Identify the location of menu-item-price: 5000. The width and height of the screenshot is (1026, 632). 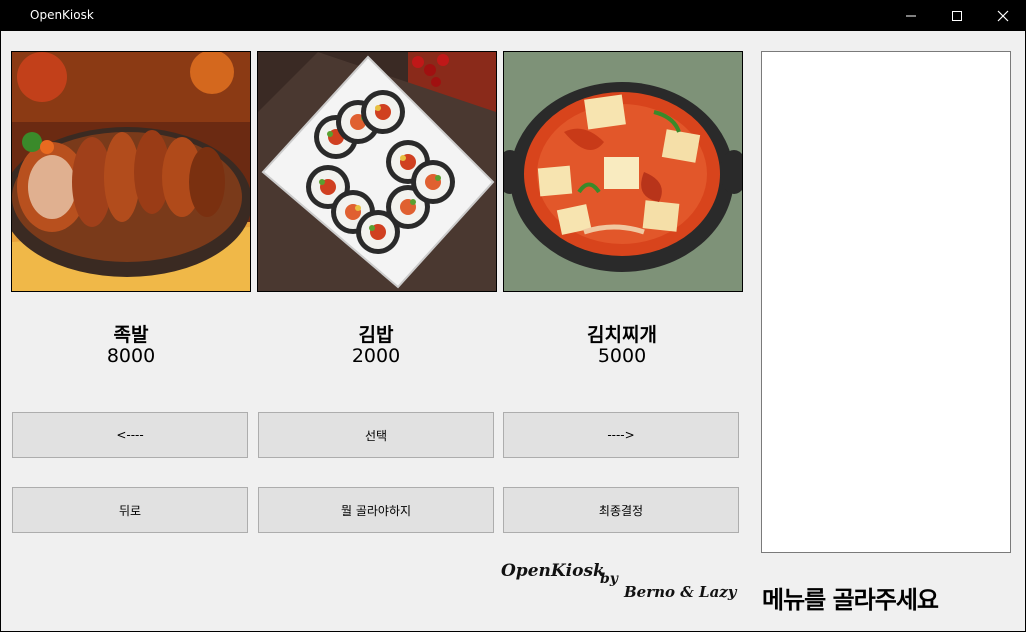
(622, 356).